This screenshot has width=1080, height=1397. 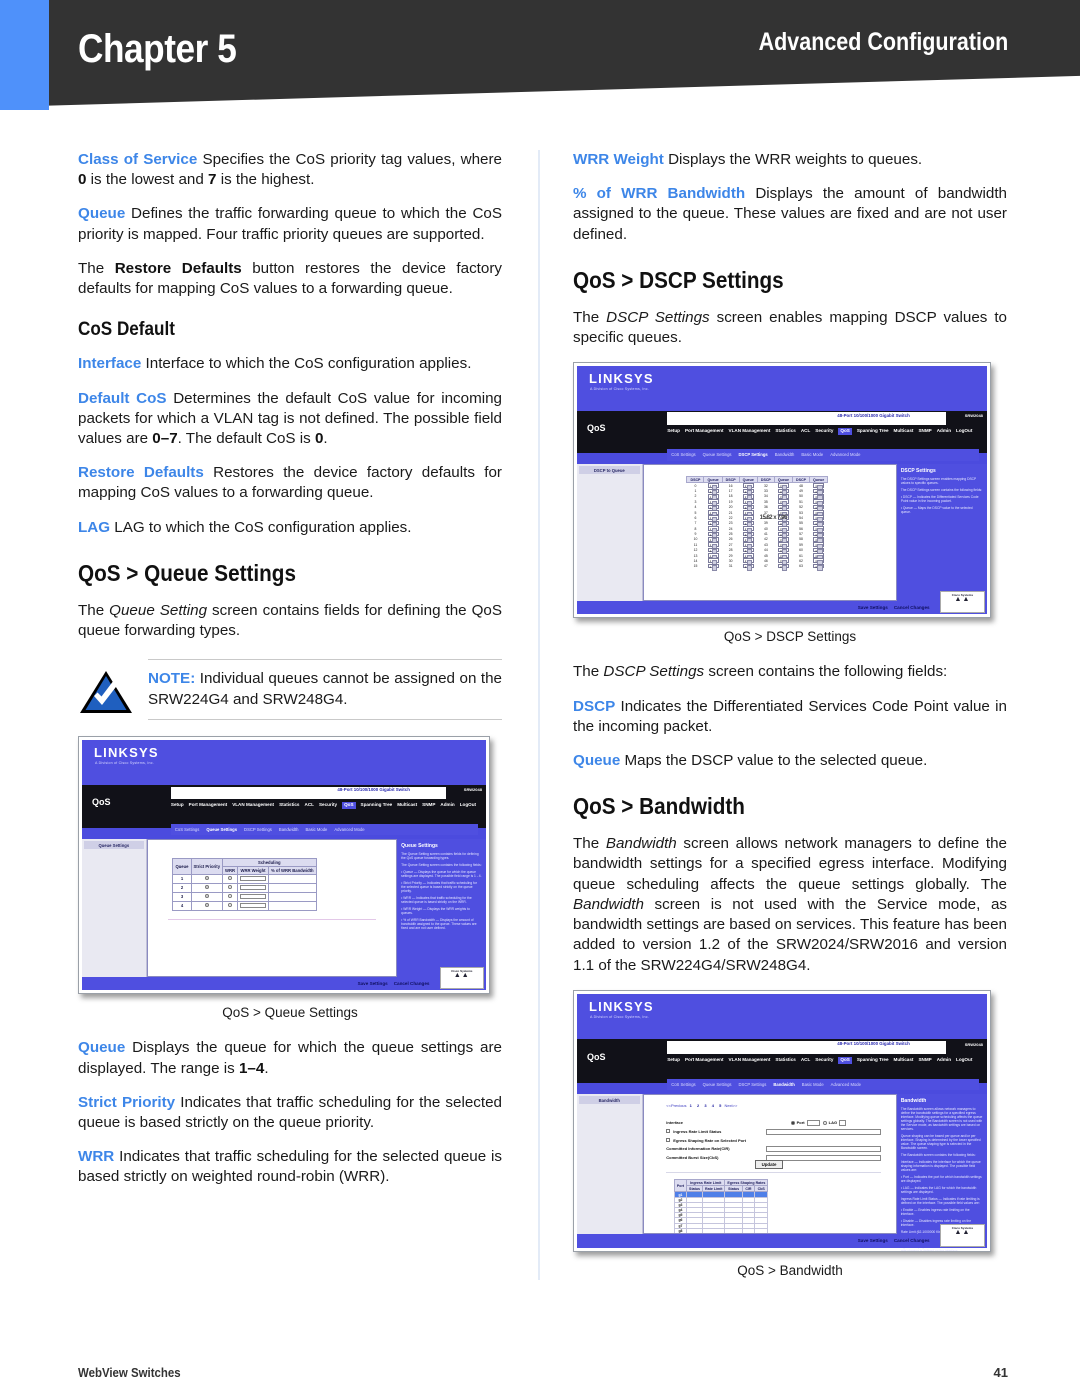 What do you see at coordinates (698, 1105) in the screenshot?
I see `pager-page-2: 2` at bounding box center [698, 1105].